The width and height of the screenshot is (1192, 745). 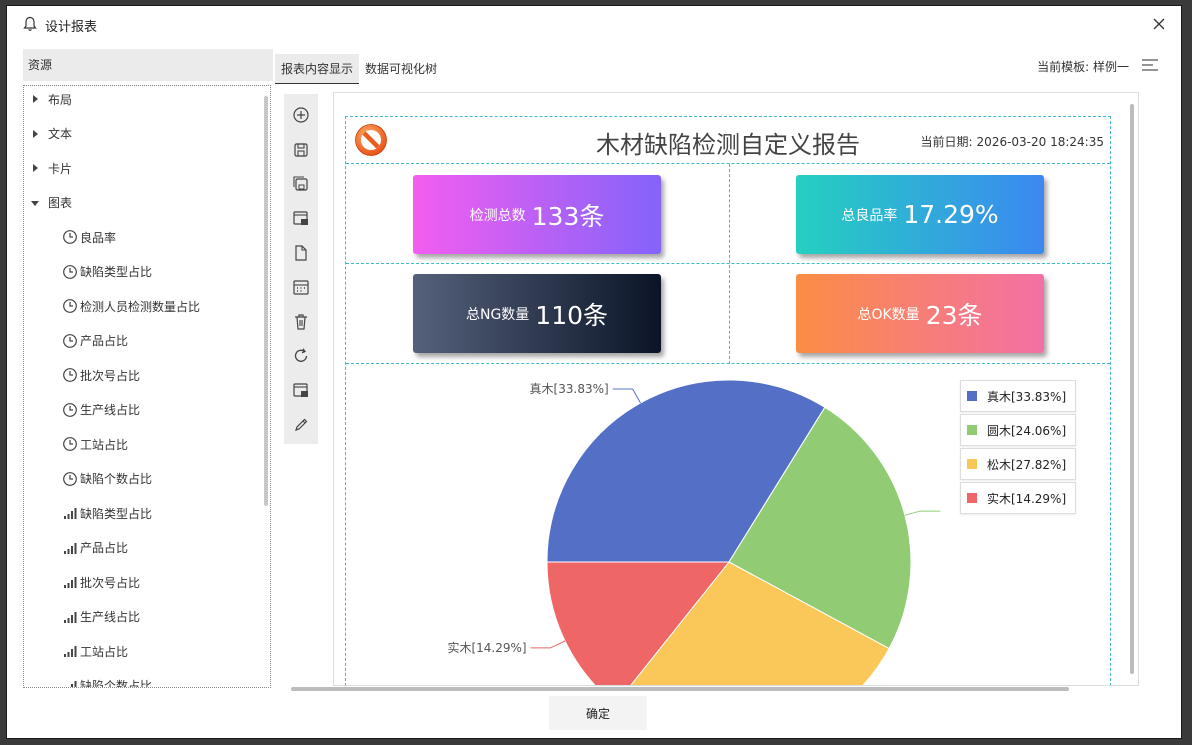 I want to click on title-bar: 设计报表, so click(x=594, y=24).